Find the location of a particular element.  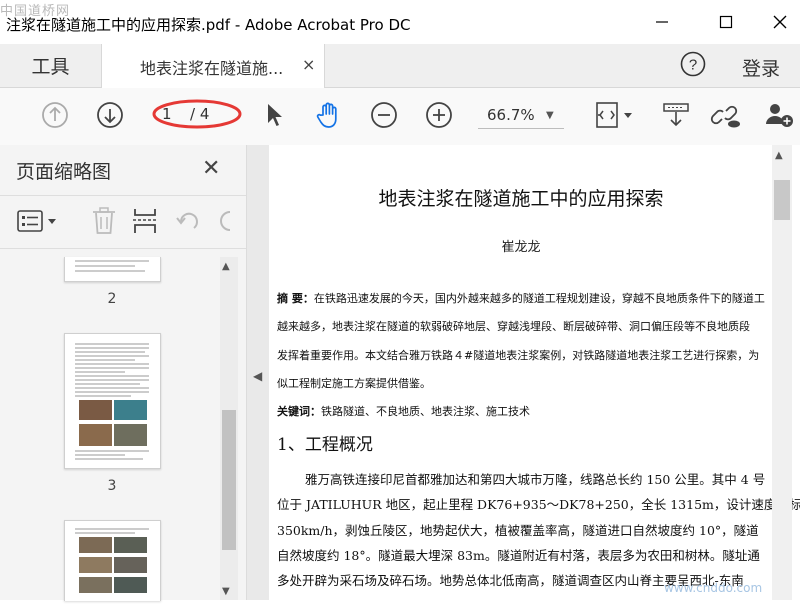

watermark-bottom: www.cnddo.com is located at coordinates (713, 588).